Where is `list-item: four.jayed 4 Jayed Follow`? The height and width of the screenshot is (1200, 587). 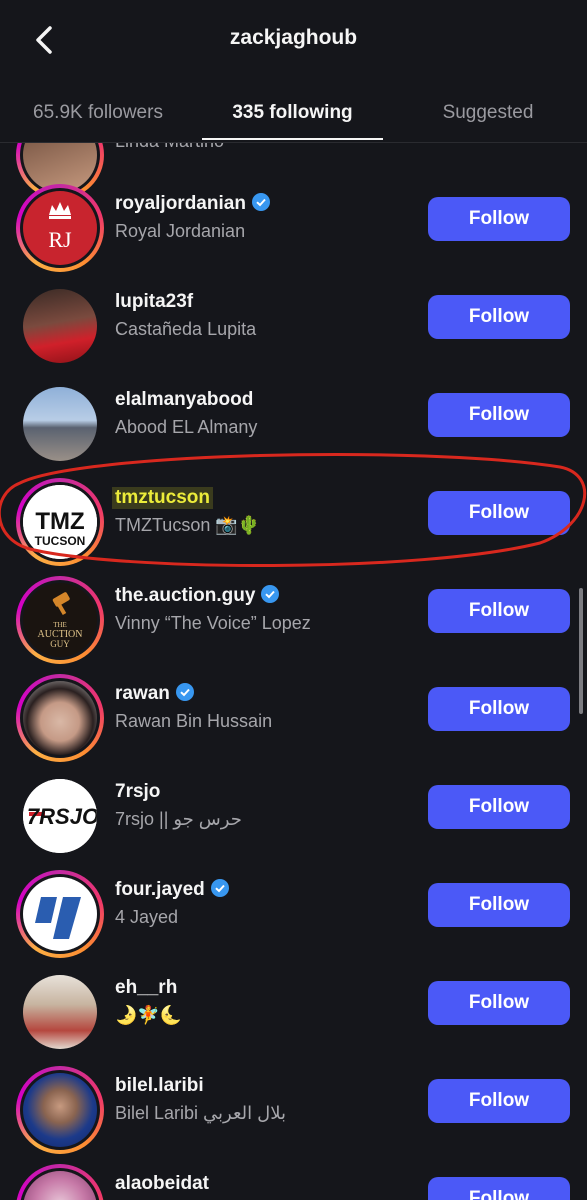
list-item: four.jayed 4 Jayed Follow is located at coordinates (293, 911).